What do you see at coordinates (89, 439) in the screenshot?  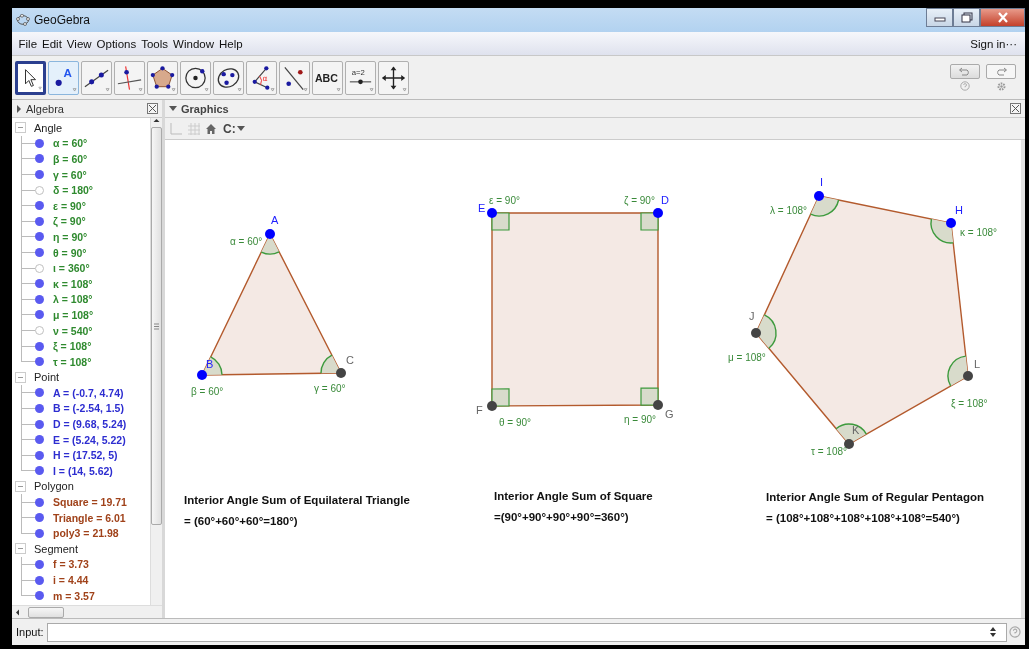 I see `algebra-item: E = (5.24, 5.22)` at bounding box center [89, 439].